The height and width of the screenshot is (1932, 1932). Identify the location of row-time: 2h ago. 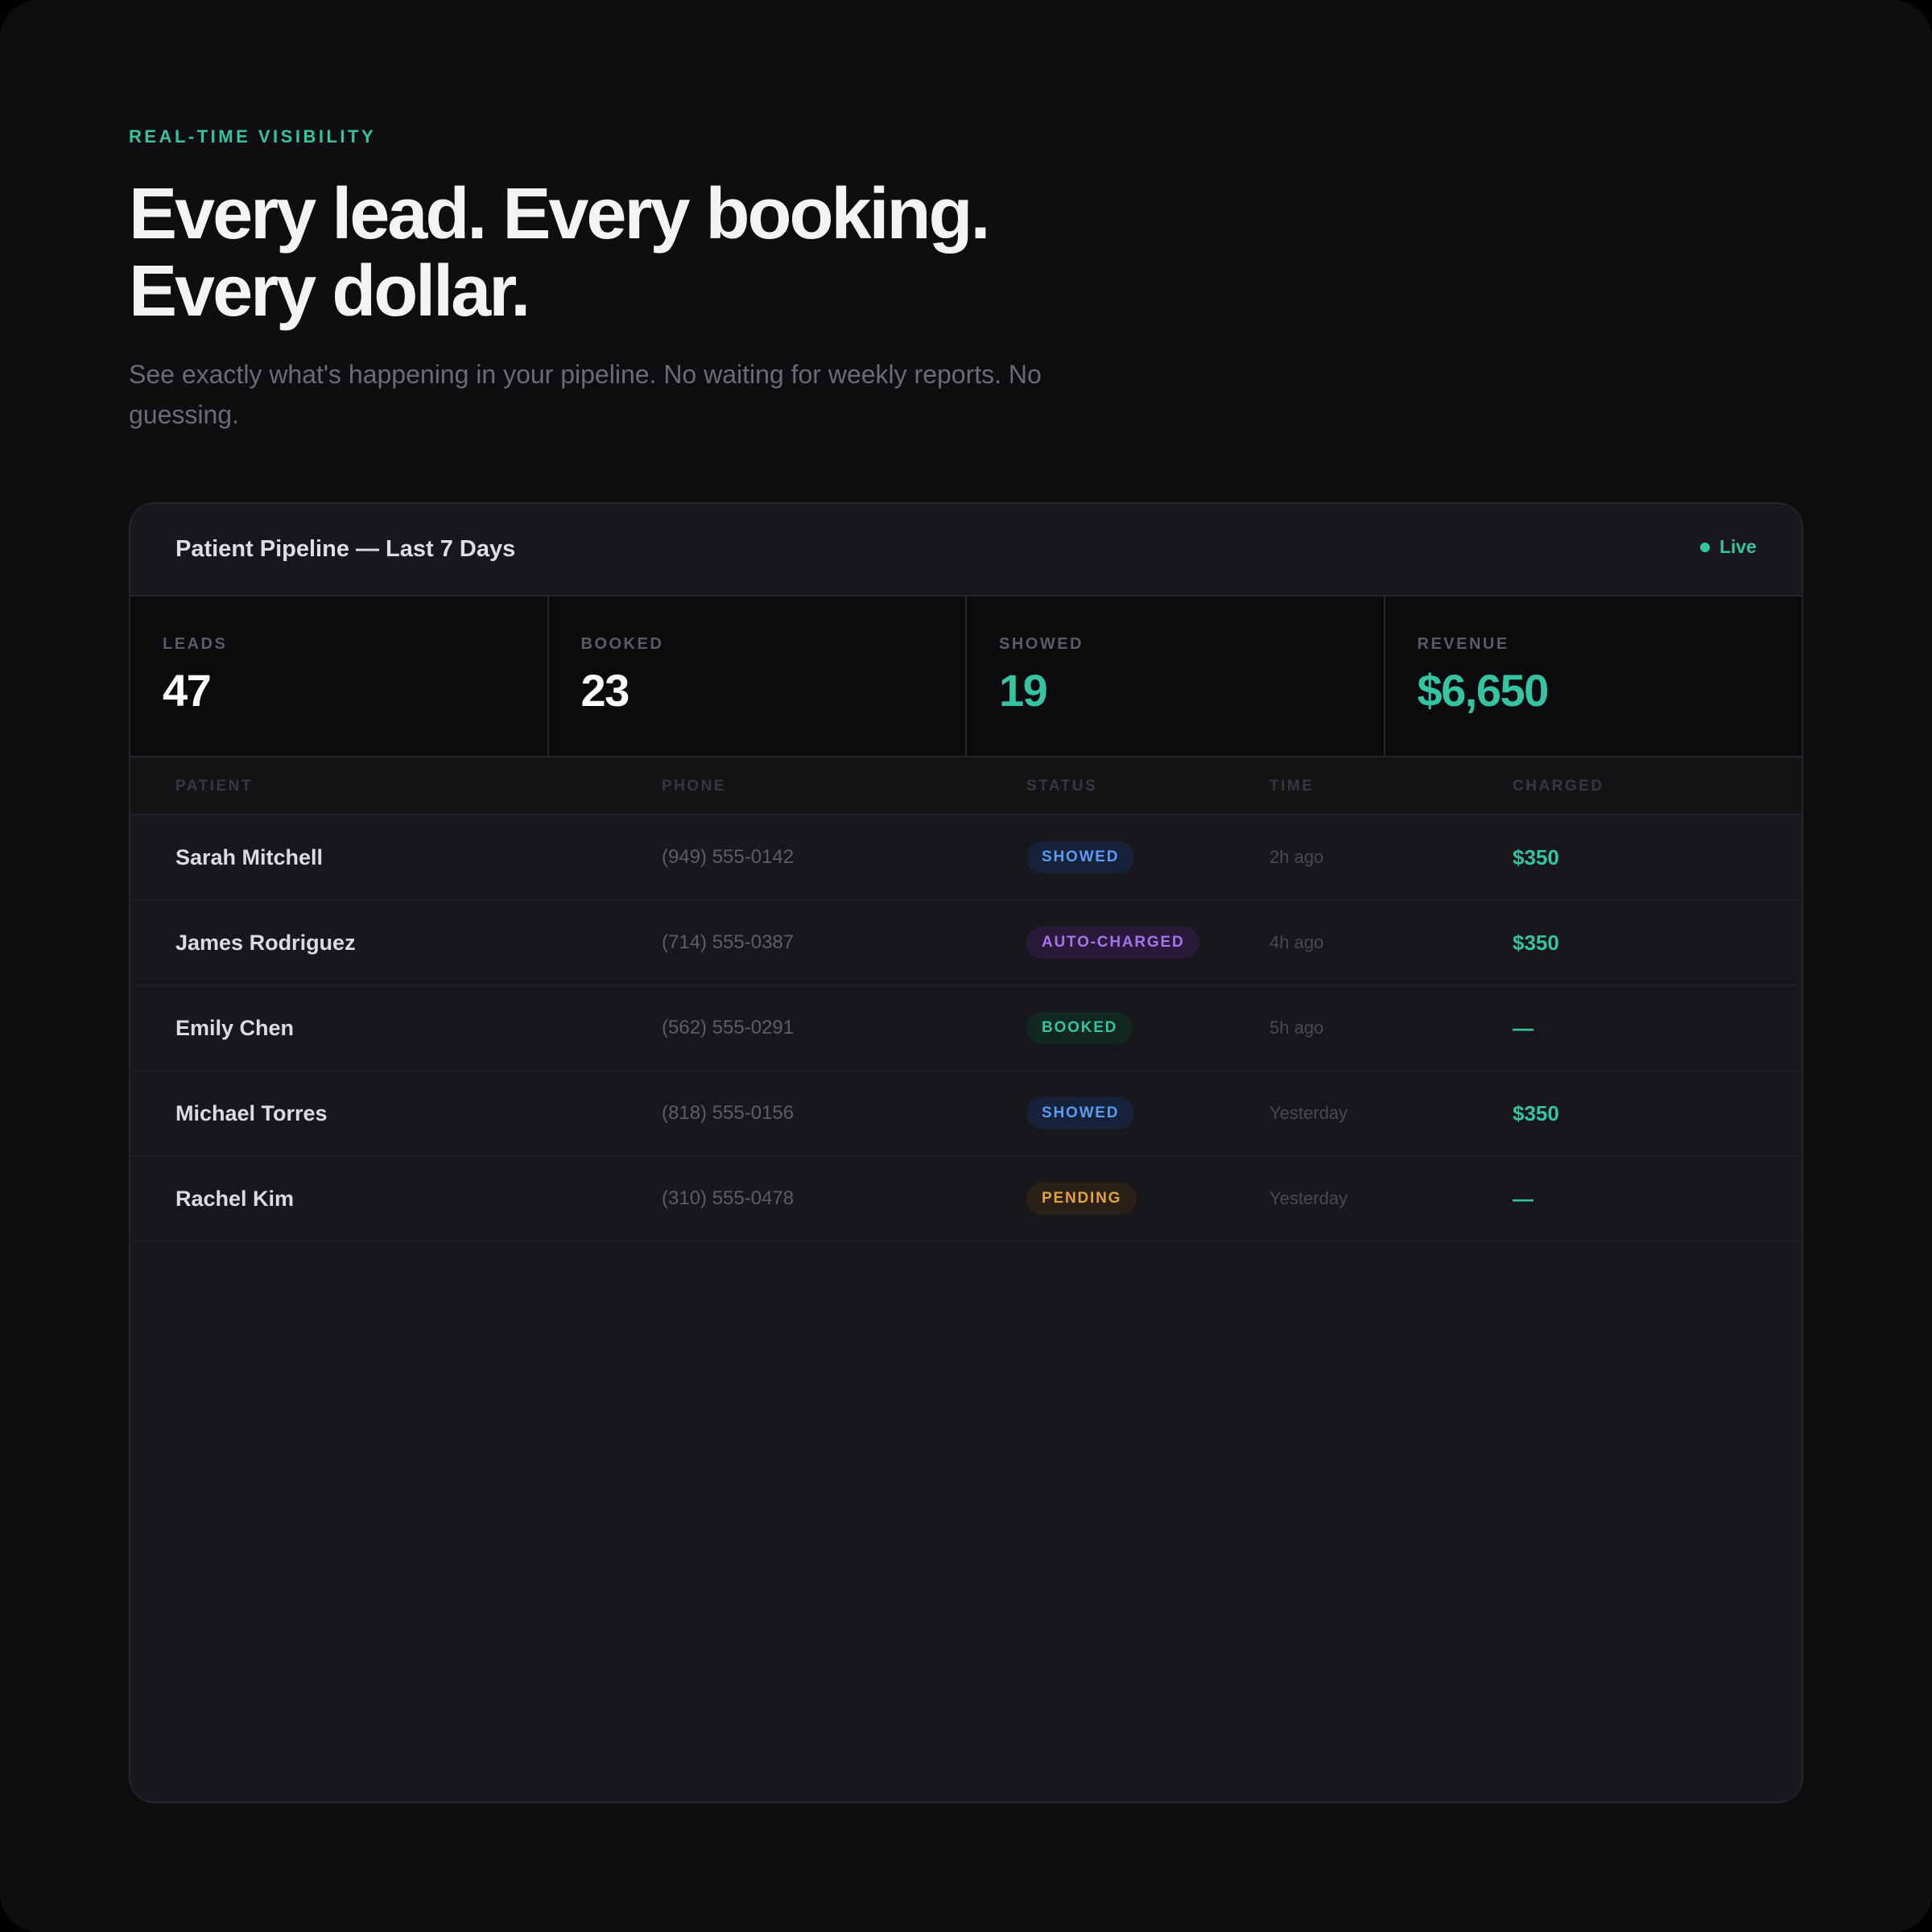
(1296, 857).